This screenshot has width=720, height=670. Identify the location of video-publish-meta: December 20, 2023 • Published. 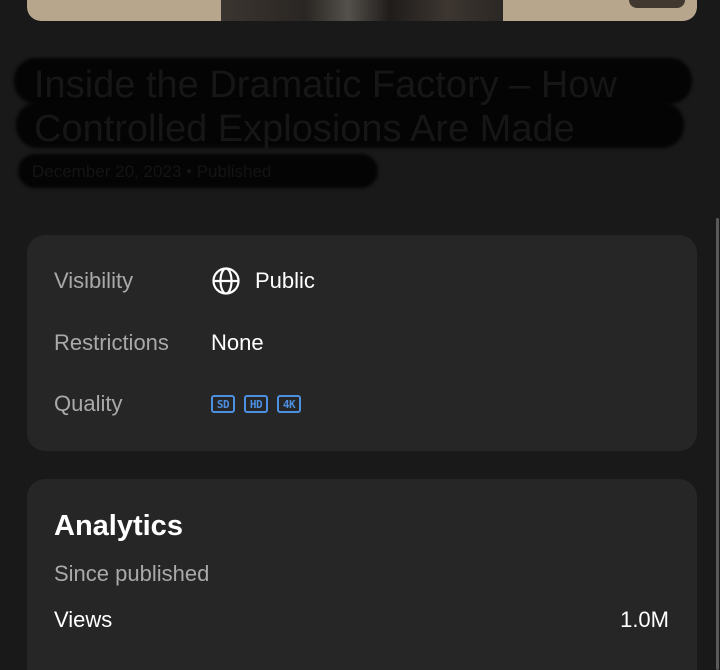
(152, 171).